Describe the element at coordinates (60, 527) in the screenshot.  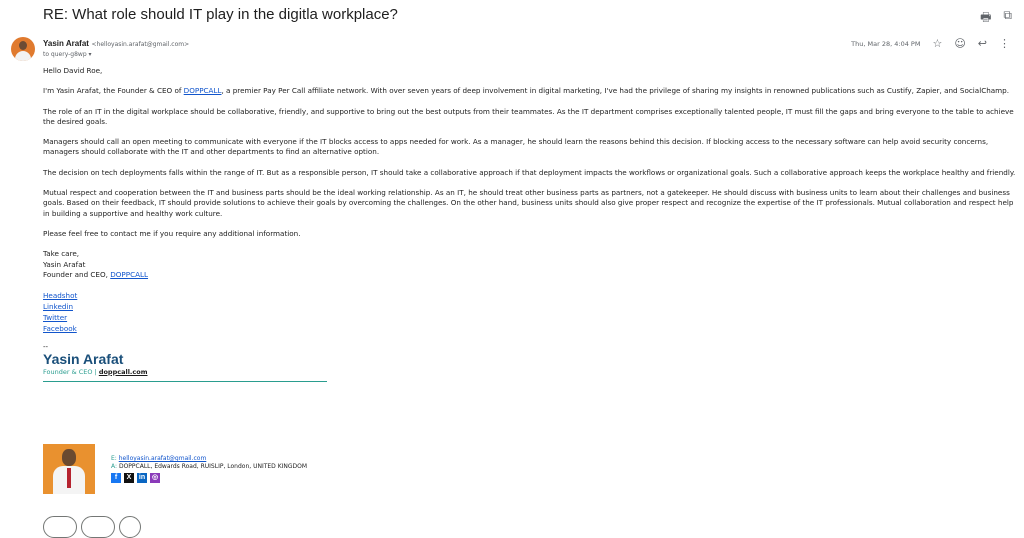
I see `reply-button` at that location.